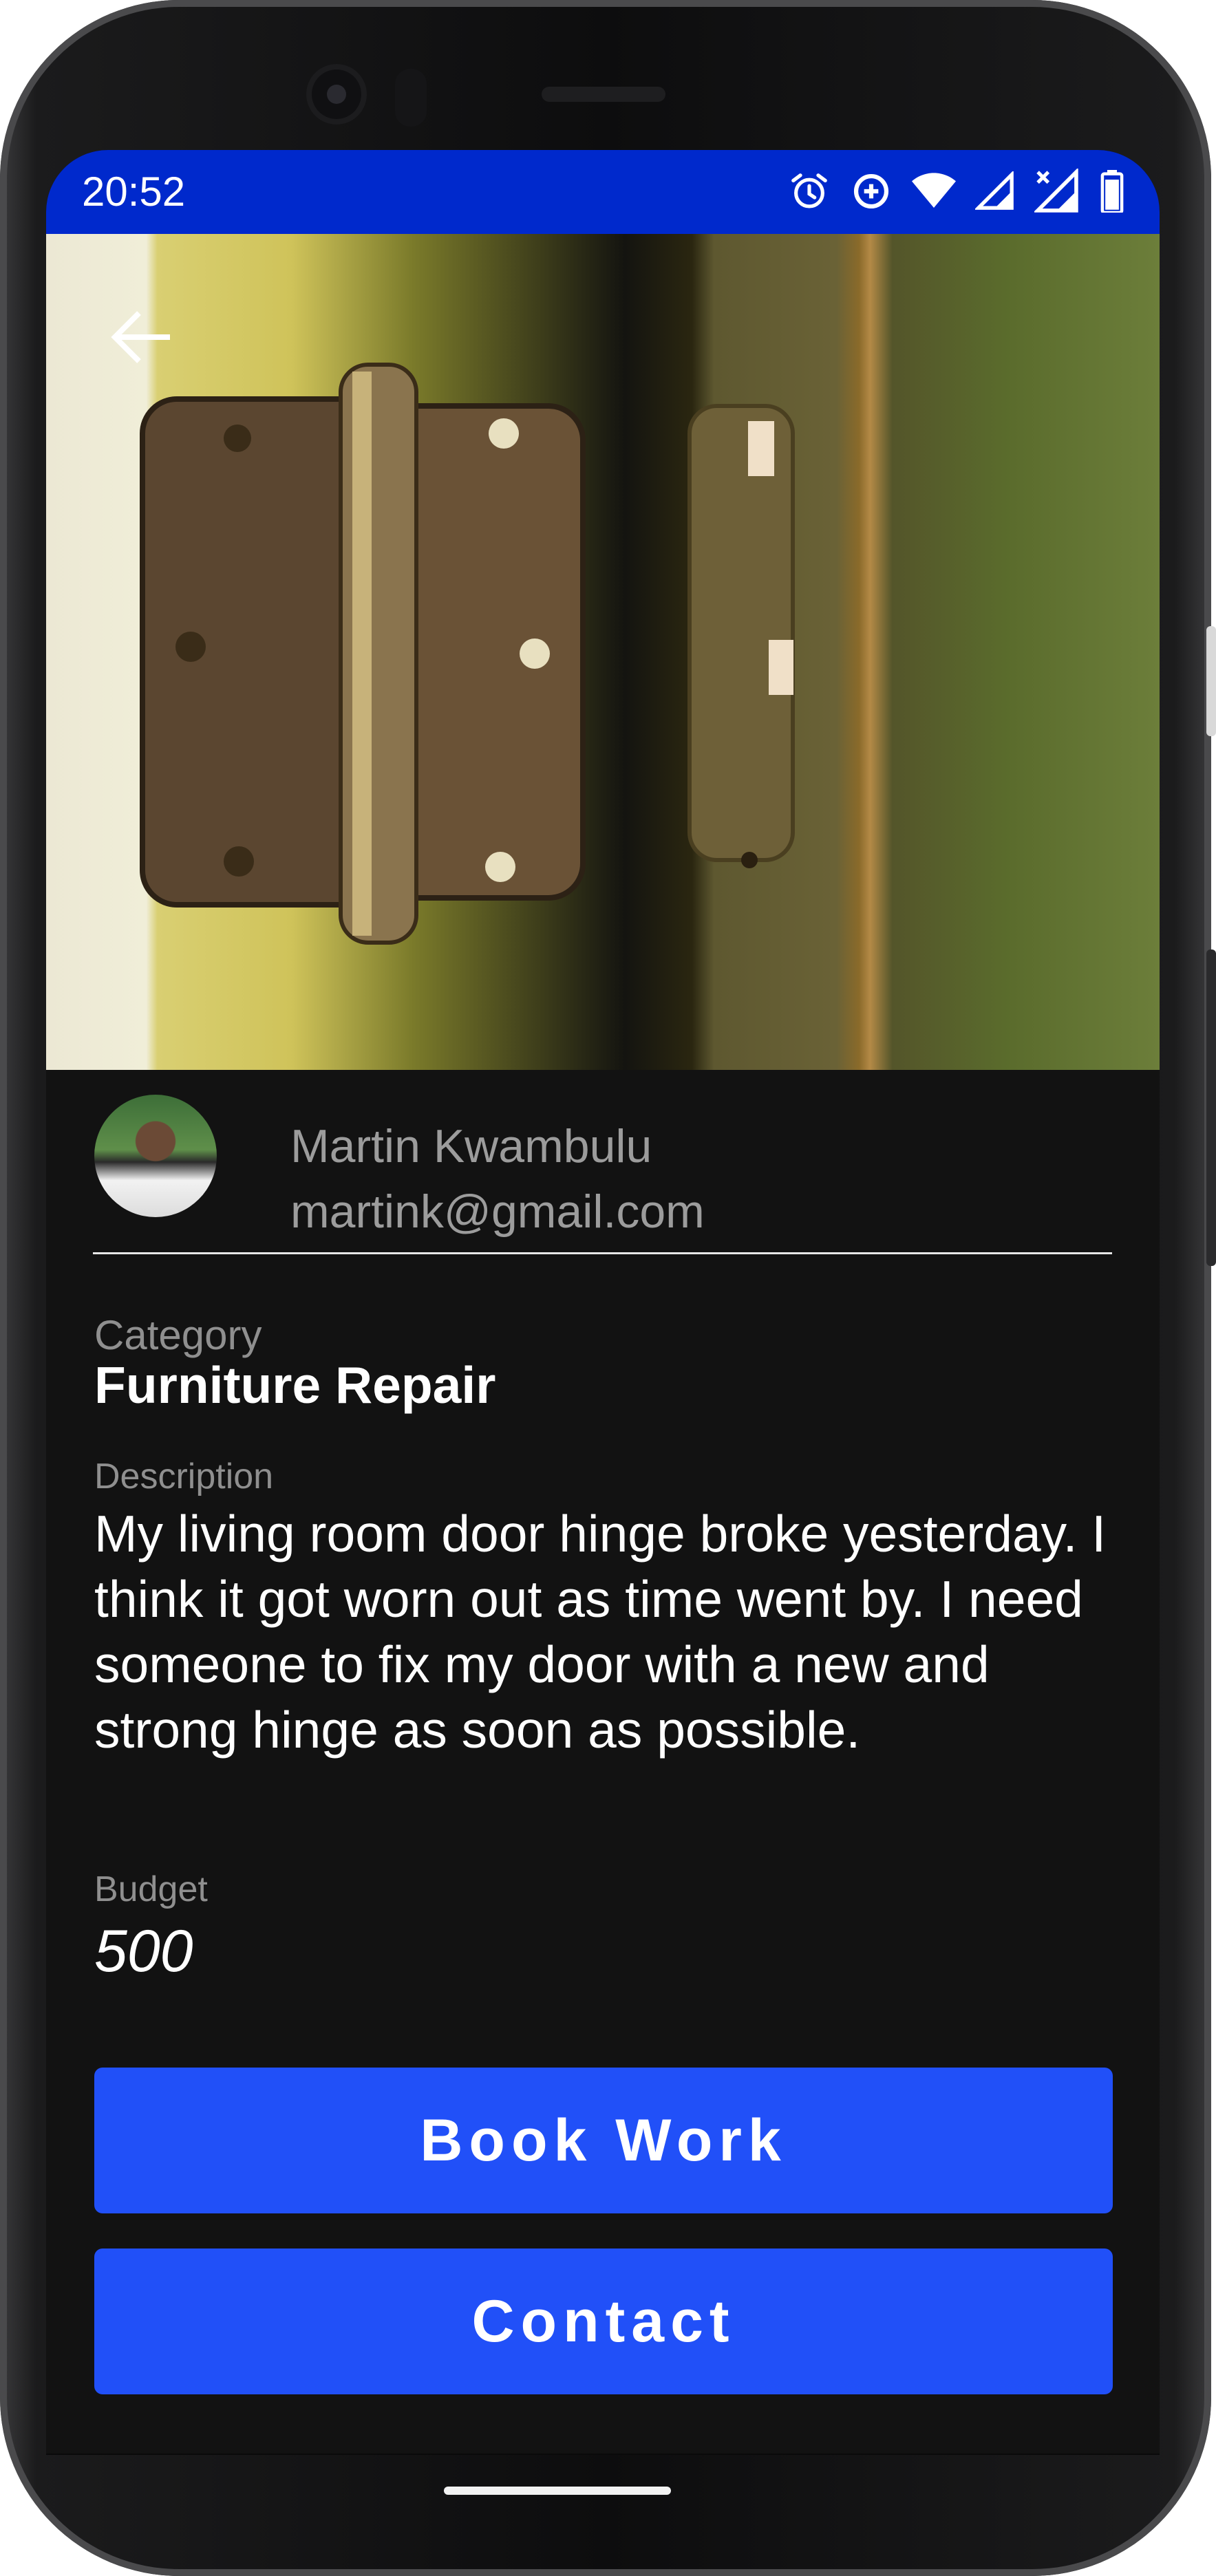 The width and height of the screenshot is (1216, 2576). I want to click on power-button, so click(1211, 681).